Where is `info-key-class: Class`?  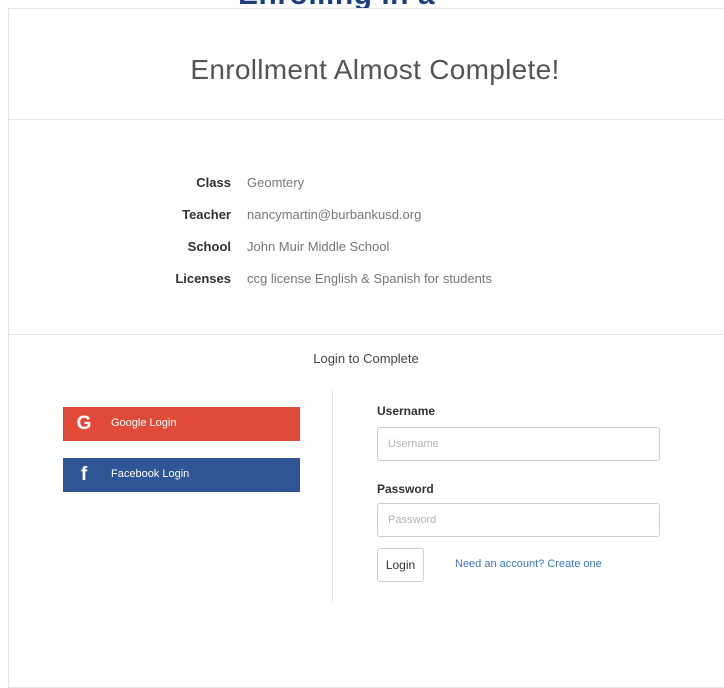
info-key-class: Class is located at coordinates (213, 182).